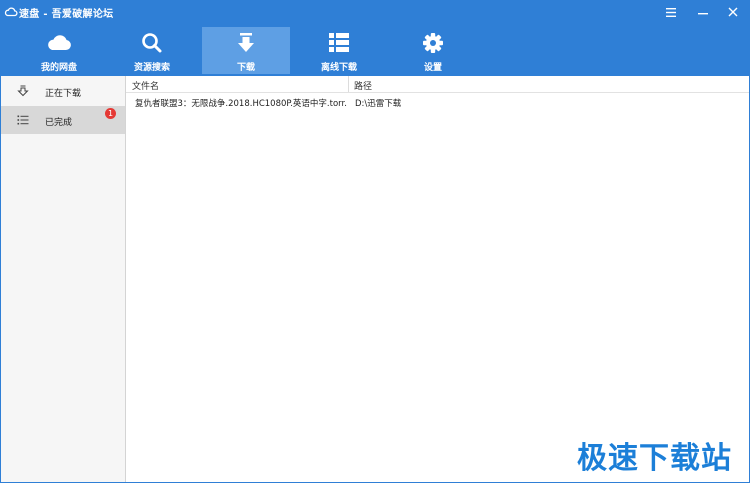 Image resolution: width=750 pixels, height=483 pixels. I want to click on sidebar-item-downloading: 正在下载, so click(63, 91).